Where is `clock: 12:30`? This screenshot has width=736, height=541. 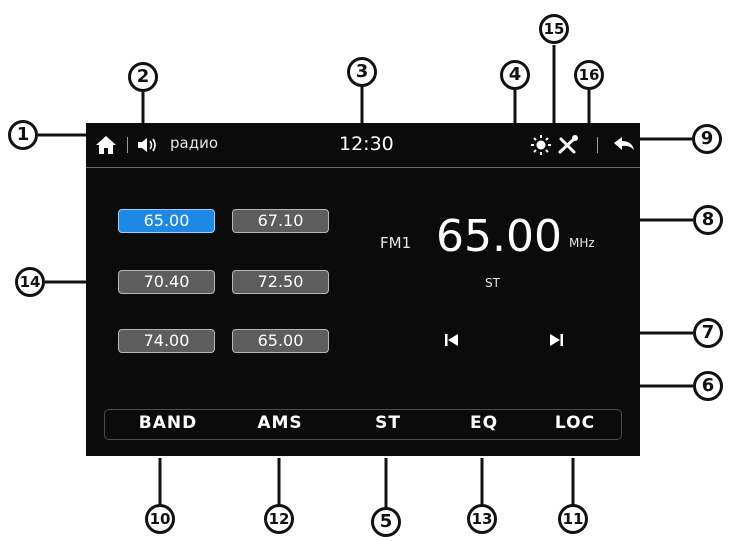
clock: 12:30 is located at coordinates (366, 144).